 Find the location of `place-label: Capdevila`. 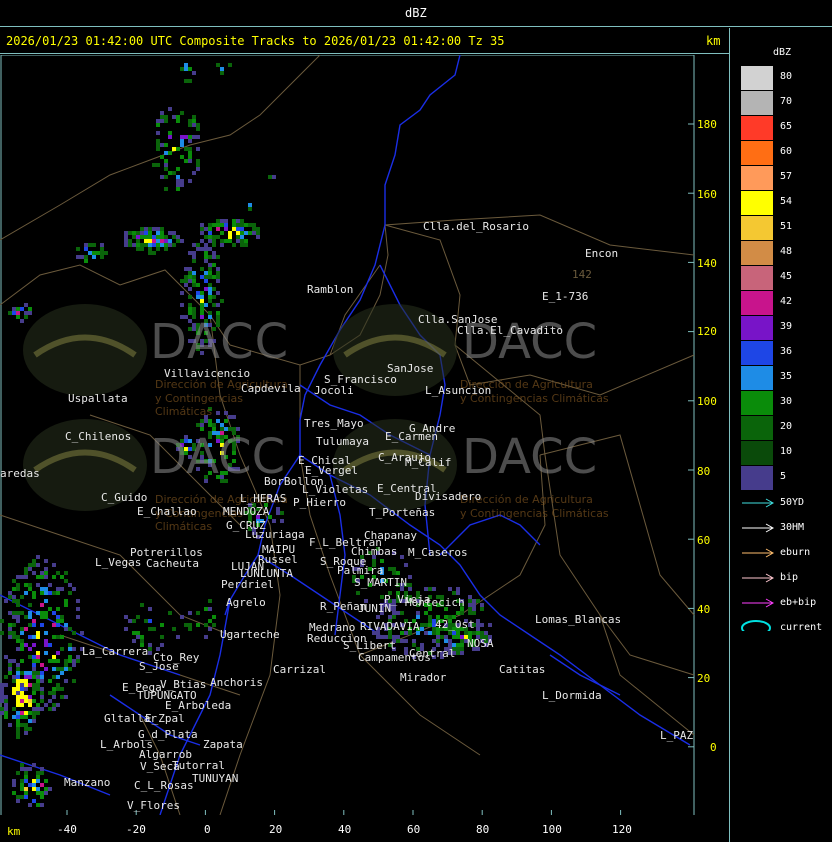

place-label: Capdevila is located at coordinates (271, 388).